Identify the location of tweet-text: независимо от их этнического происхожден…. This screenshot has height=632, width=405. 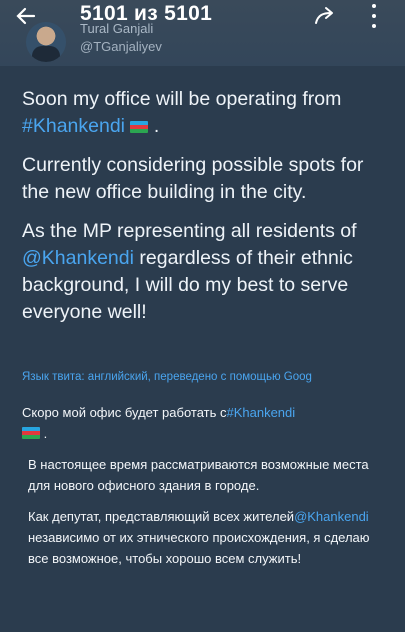
(199, 548).